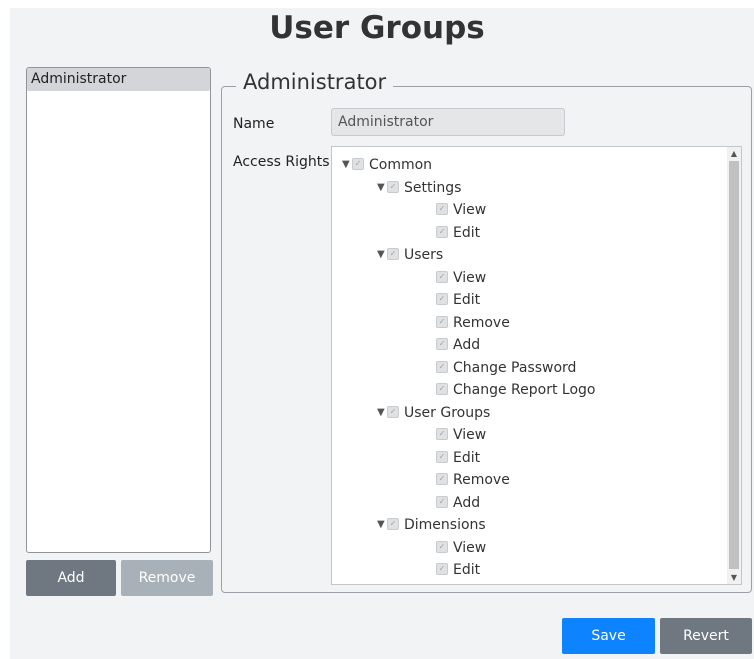 This screenshot has height=659, width=754. I want to click on tree-node-users: ▼ ✓ Users, so click(410, 255).